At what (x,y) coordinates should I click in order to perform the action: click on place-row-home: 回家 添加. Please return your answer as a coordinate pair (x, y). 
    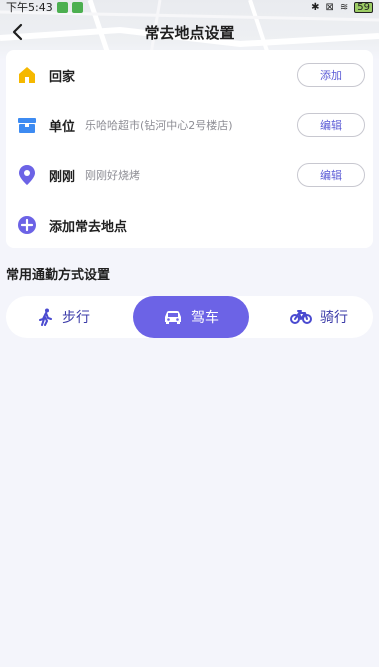
    Looking at the image, I should click on (189, 75).